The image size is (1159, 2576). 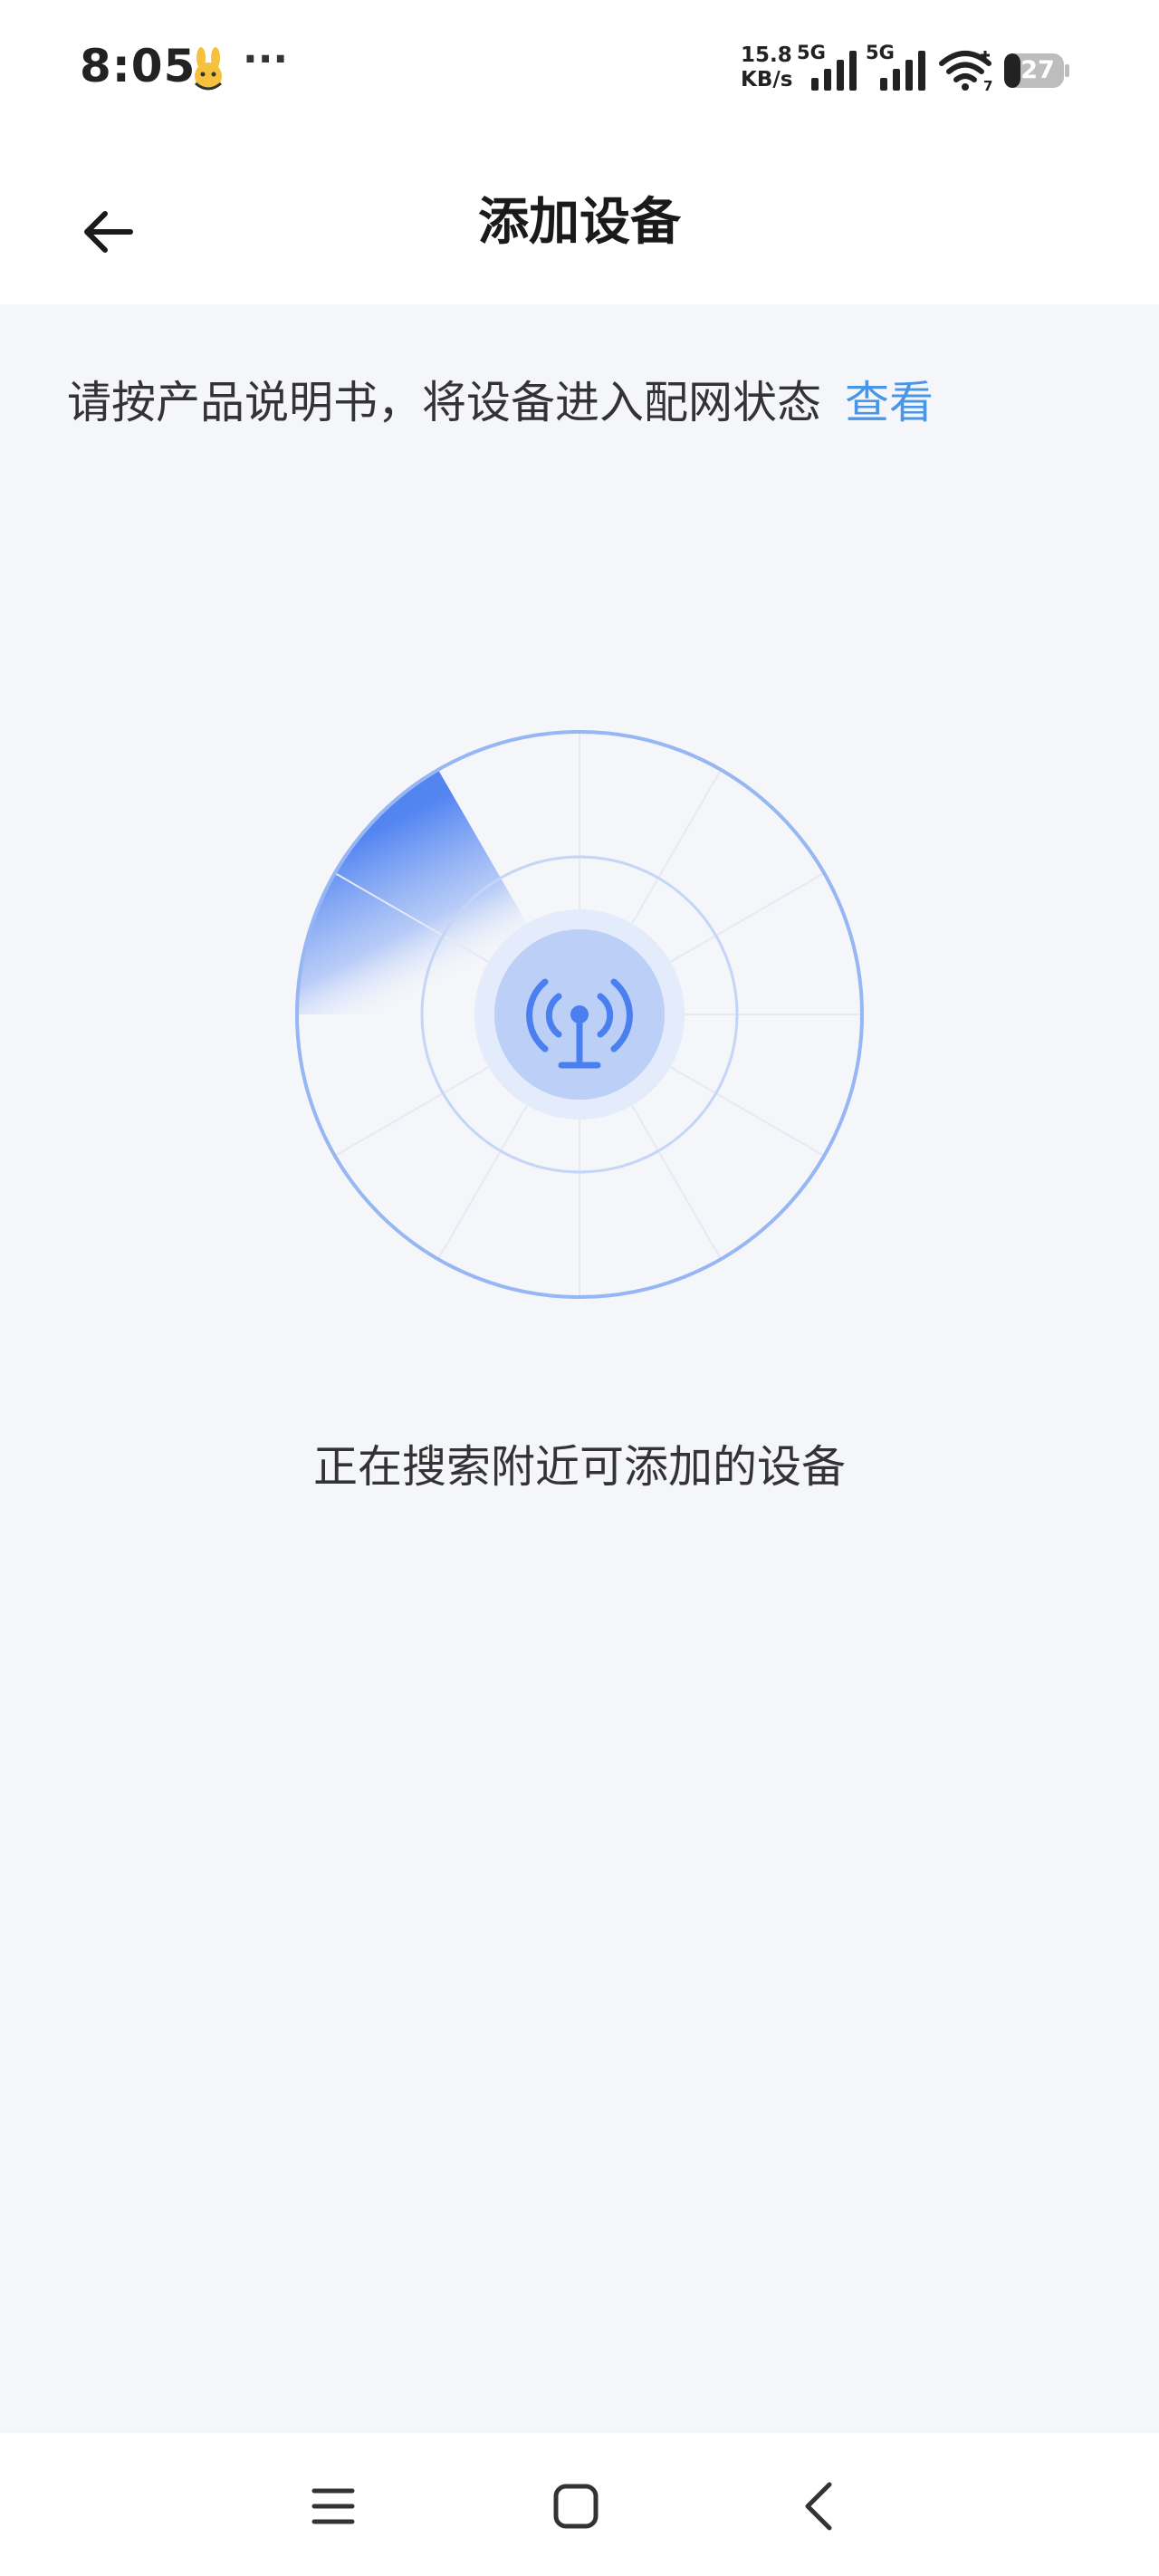 I want to click on radar-scan-graphic, so click(x=579, y=1014).